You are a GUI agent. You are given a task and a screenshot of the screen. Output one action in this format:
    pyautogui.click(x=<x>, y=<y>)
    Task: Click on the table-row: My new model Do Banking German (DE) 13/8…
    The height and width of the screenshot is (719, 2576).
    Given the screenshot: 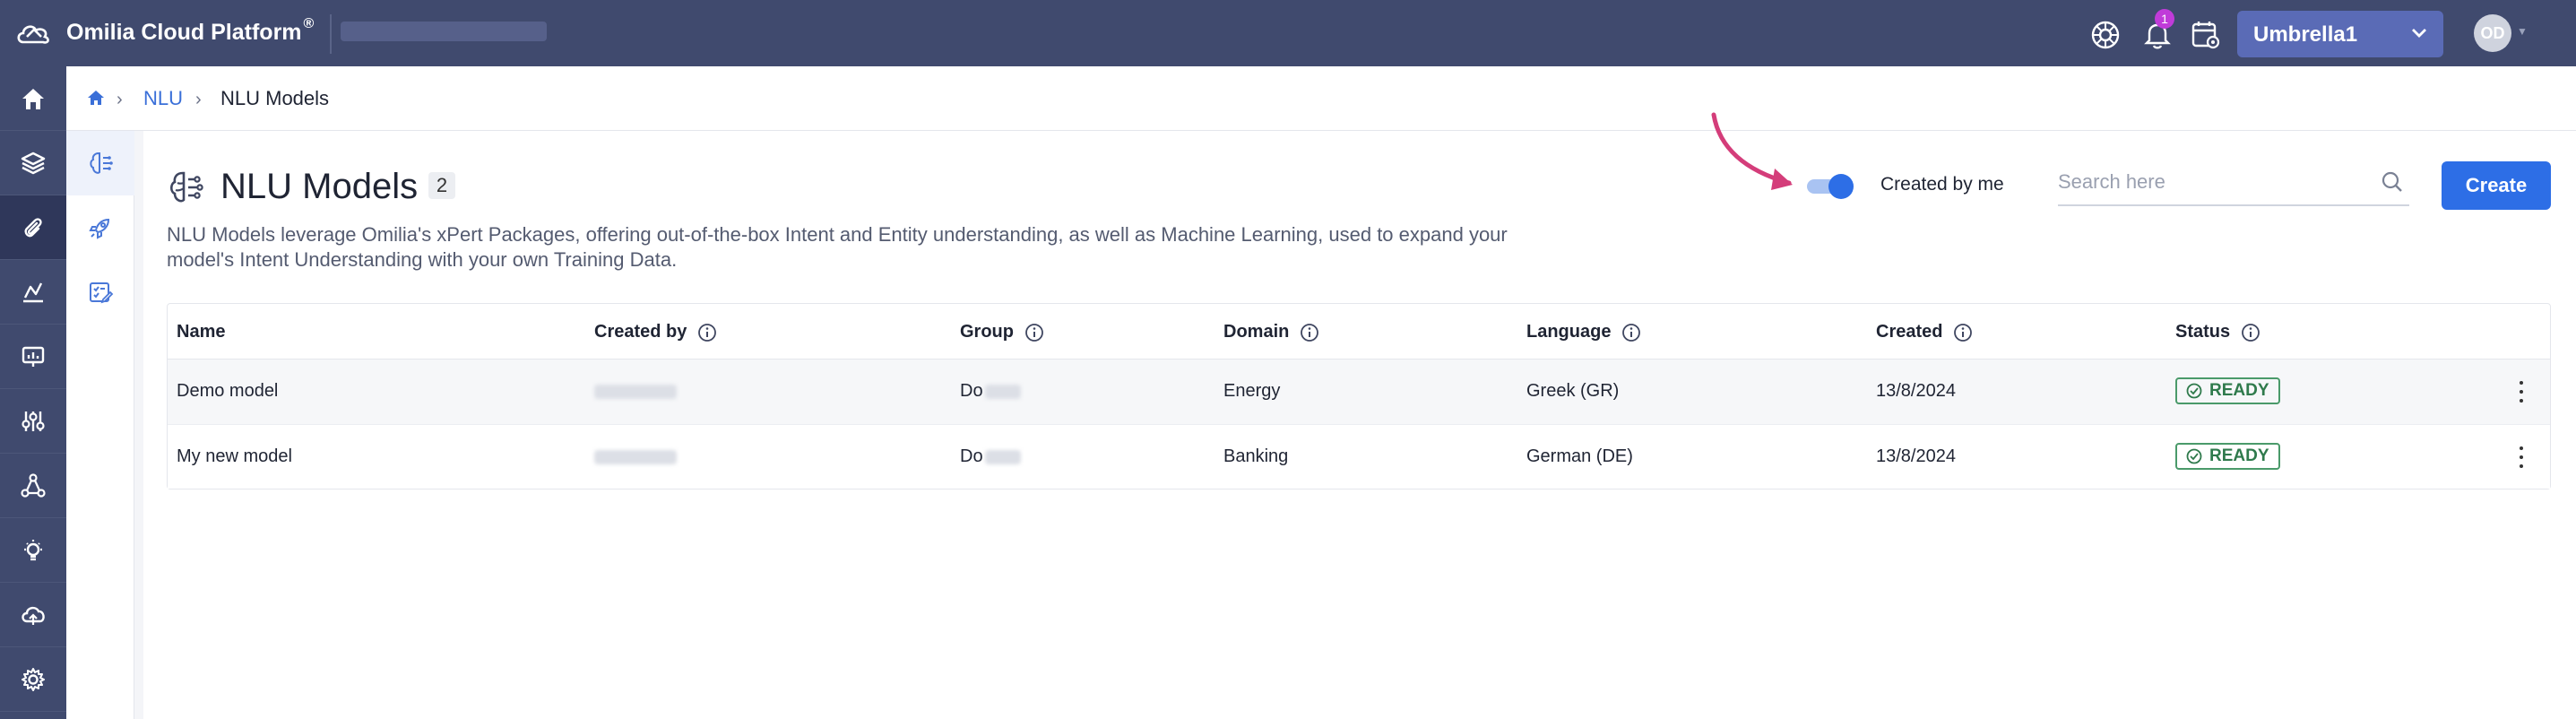 What is the action you would take?
    pyautogui.click(x=1359, y=456)
    